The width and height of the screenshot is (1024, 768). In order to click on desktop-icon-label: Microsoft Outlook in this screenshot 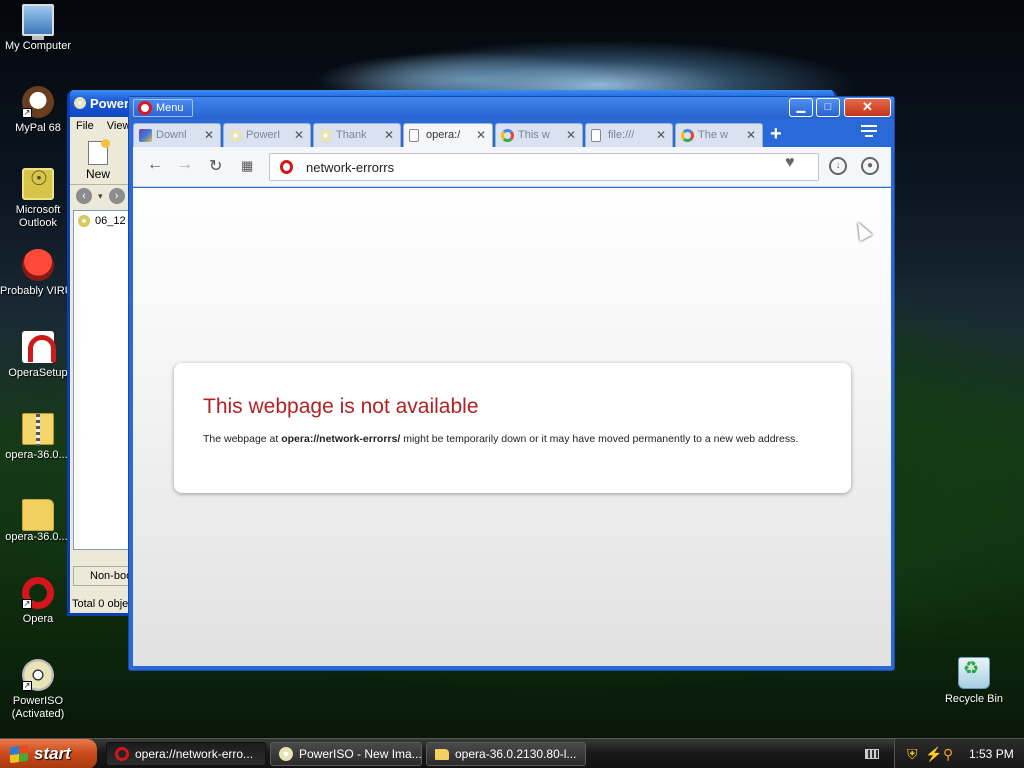, I will do `click(38, 216)`.